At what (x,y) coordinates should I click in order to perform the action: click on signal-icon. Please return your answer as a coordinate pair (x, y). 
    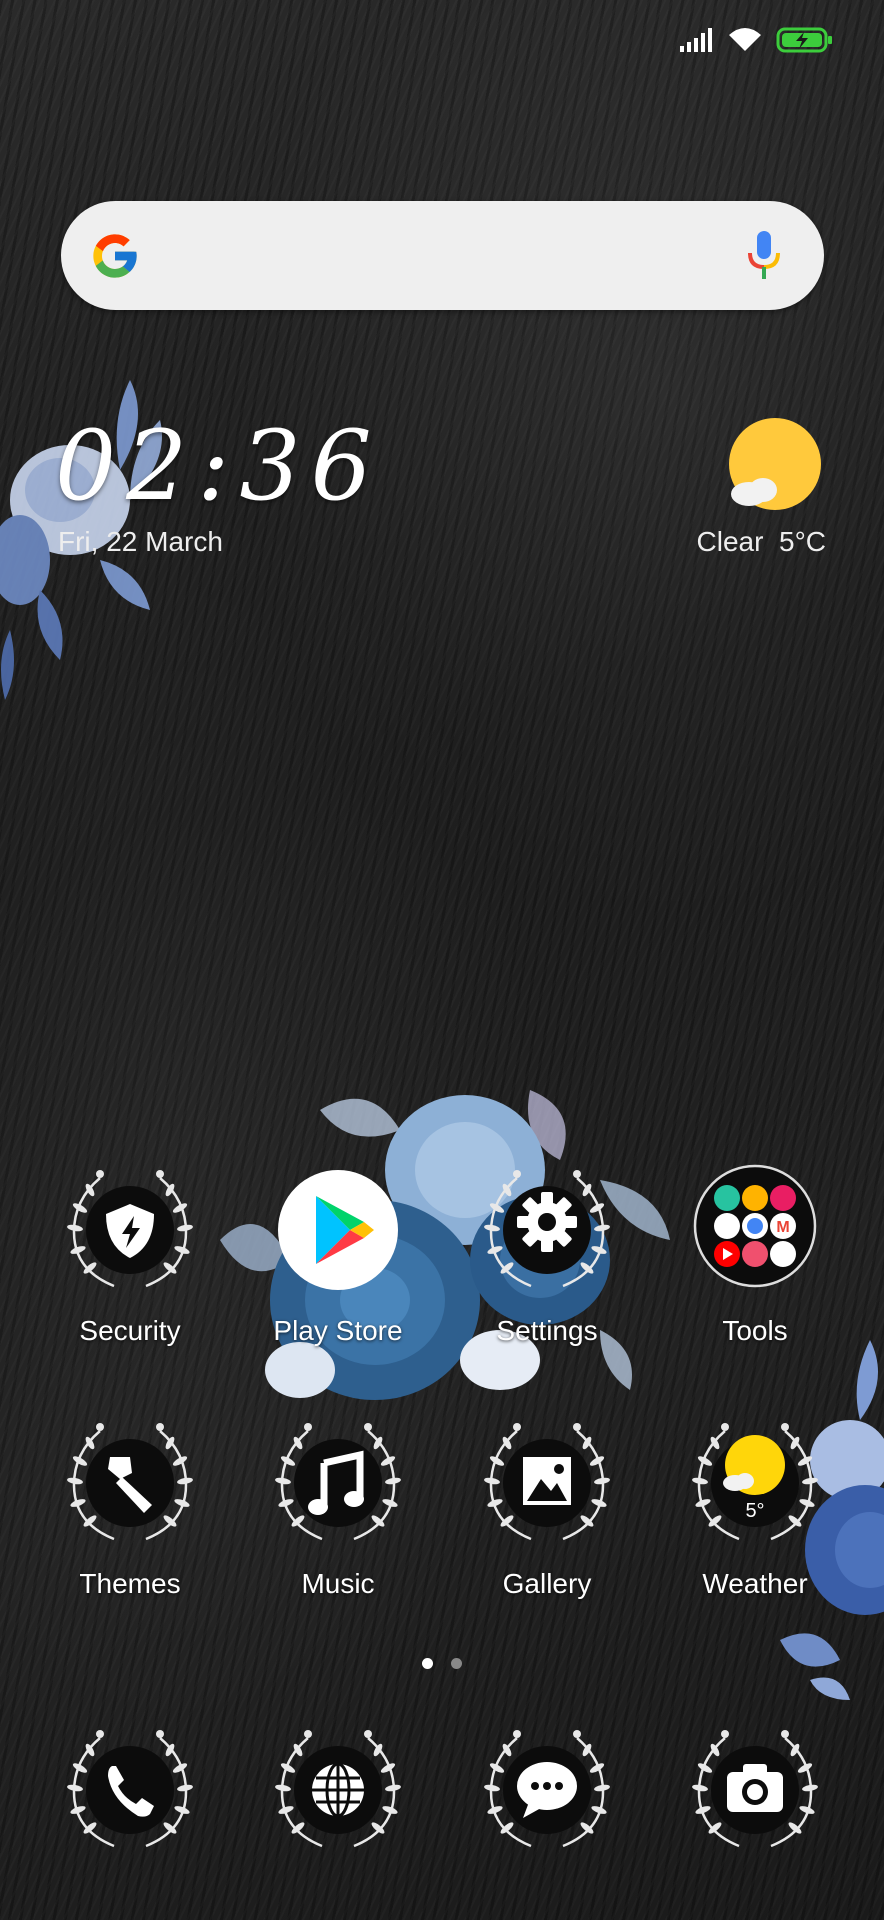
    Looking at the image, I should click on (696, 40).